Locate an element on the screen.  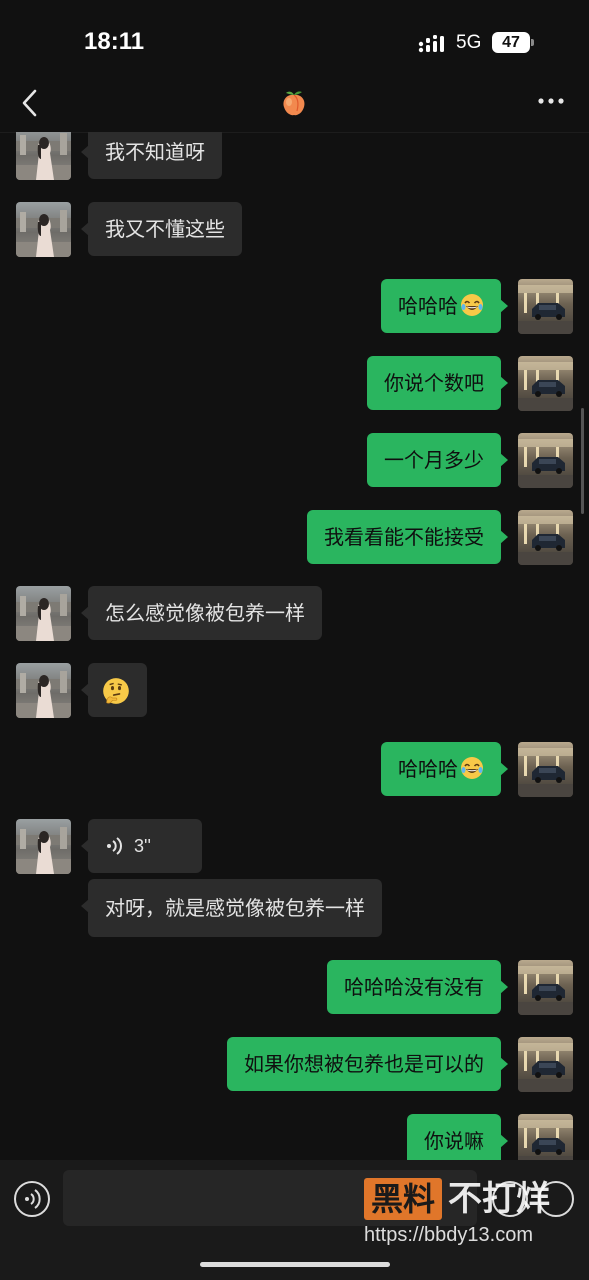
message-text: 哈哈哈没有没有 is located at coordinates (414, 987).